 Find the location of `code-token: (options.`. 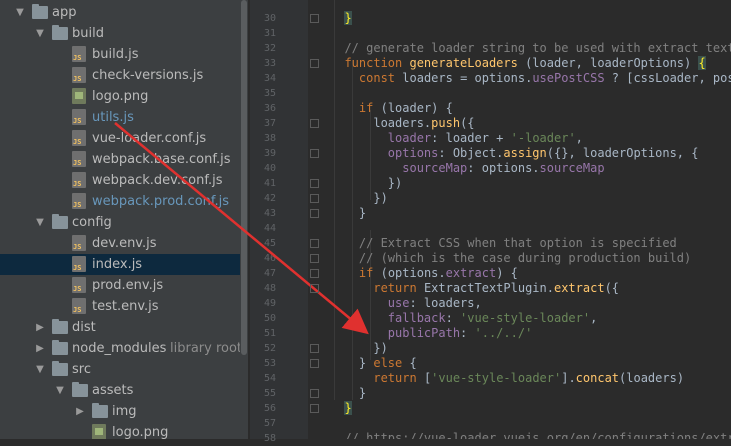

code-token: (options. is located at coordinates (413, 273).